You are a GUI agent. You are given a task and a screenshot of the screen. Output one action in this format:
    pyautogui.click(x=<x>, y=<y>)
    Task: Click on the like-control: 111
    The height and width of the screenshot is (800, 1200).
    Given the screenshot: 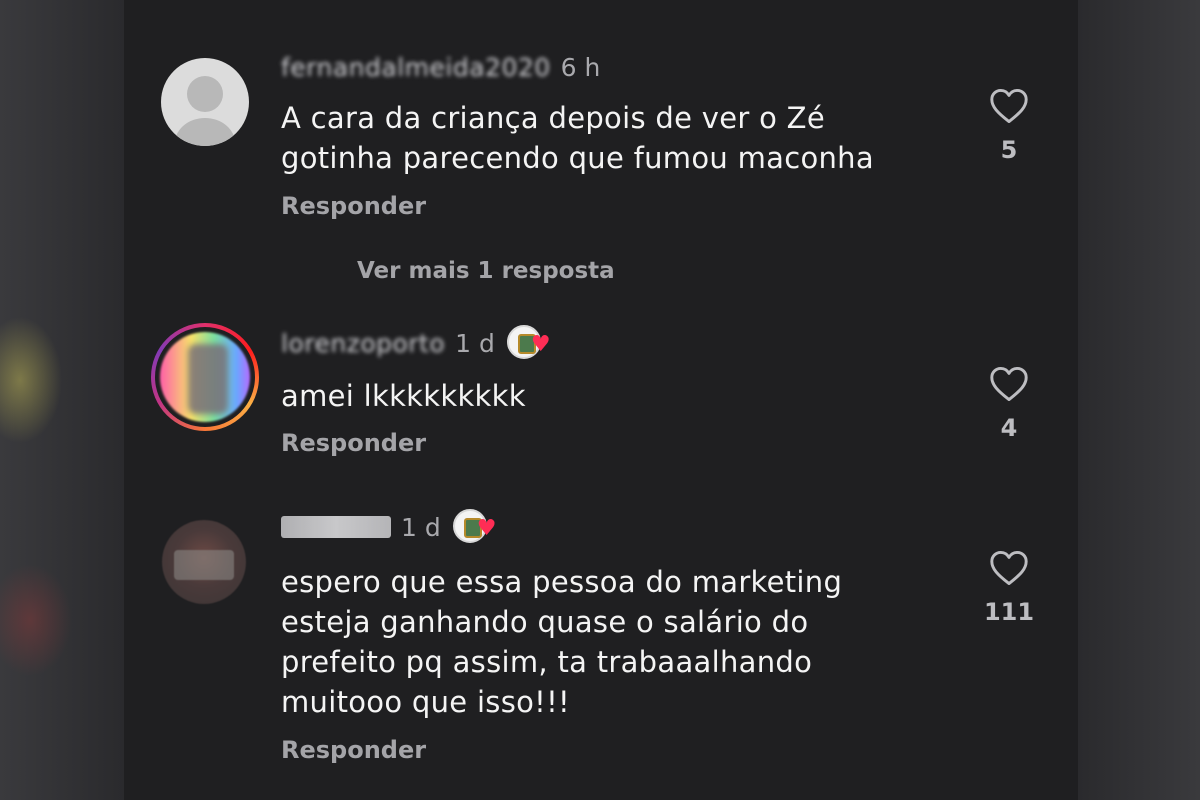 What is the action you would take?
    pyautogui.click(x=1009, y=588)
    